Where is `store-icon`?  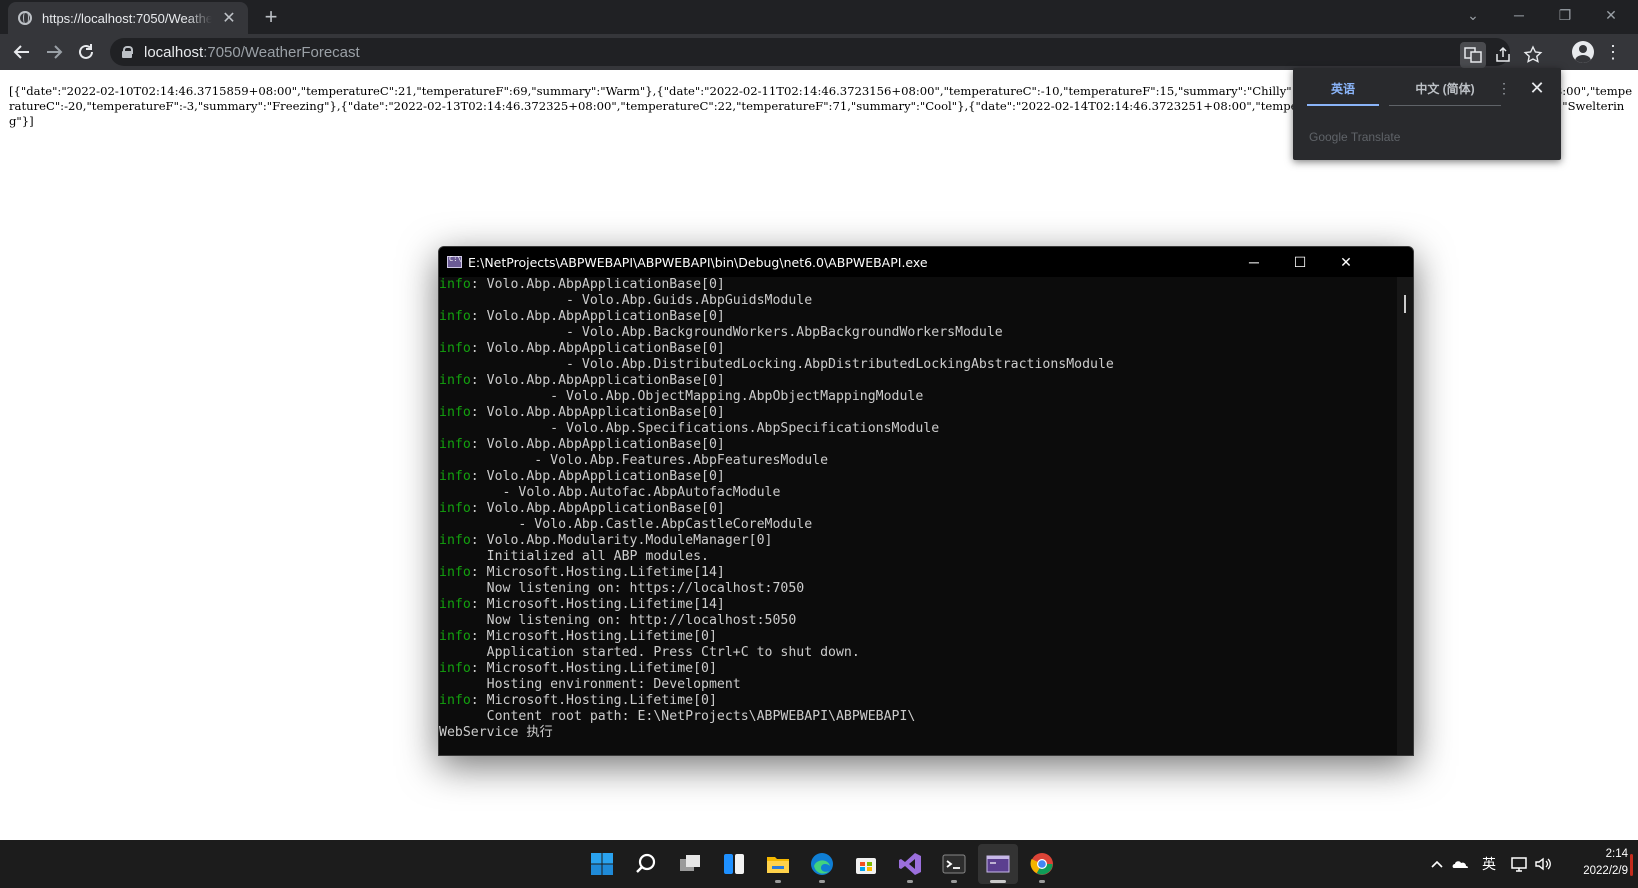 store-icon is located at coordinates (866, 864).